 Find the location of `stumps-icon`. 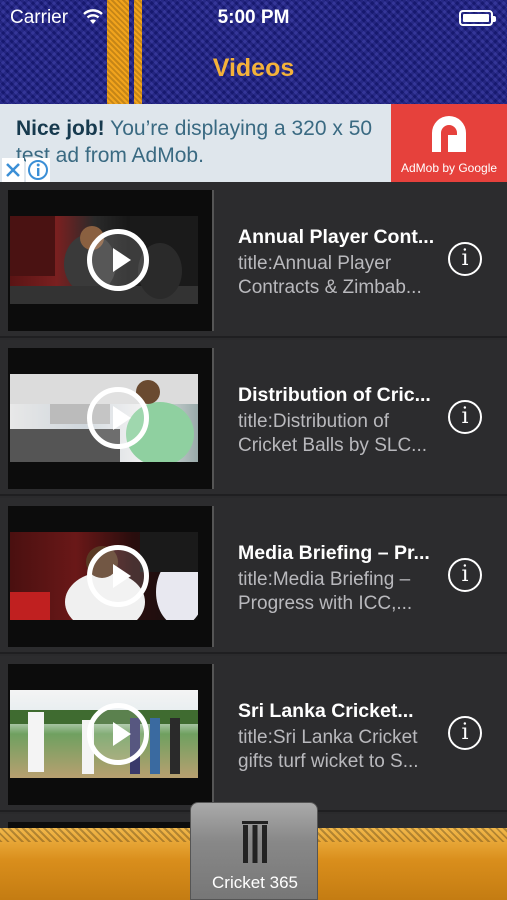

stumps-icon is located at coordinates (255, 842).